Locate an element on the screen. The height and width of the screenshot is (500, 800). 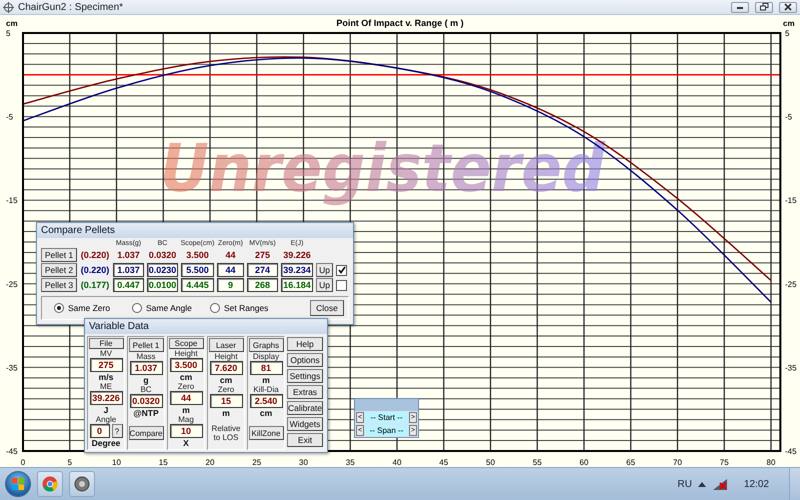
radio-label: Same Angle is located at coordinates (169, 308).